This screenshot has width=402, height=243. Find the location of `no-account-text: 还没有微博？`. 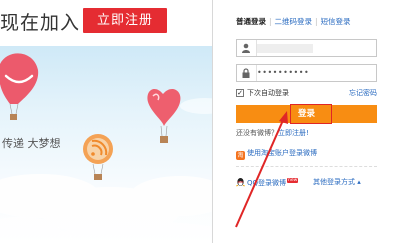

no-account-text: 还没有微博？ is located at coordinates (257, 133).